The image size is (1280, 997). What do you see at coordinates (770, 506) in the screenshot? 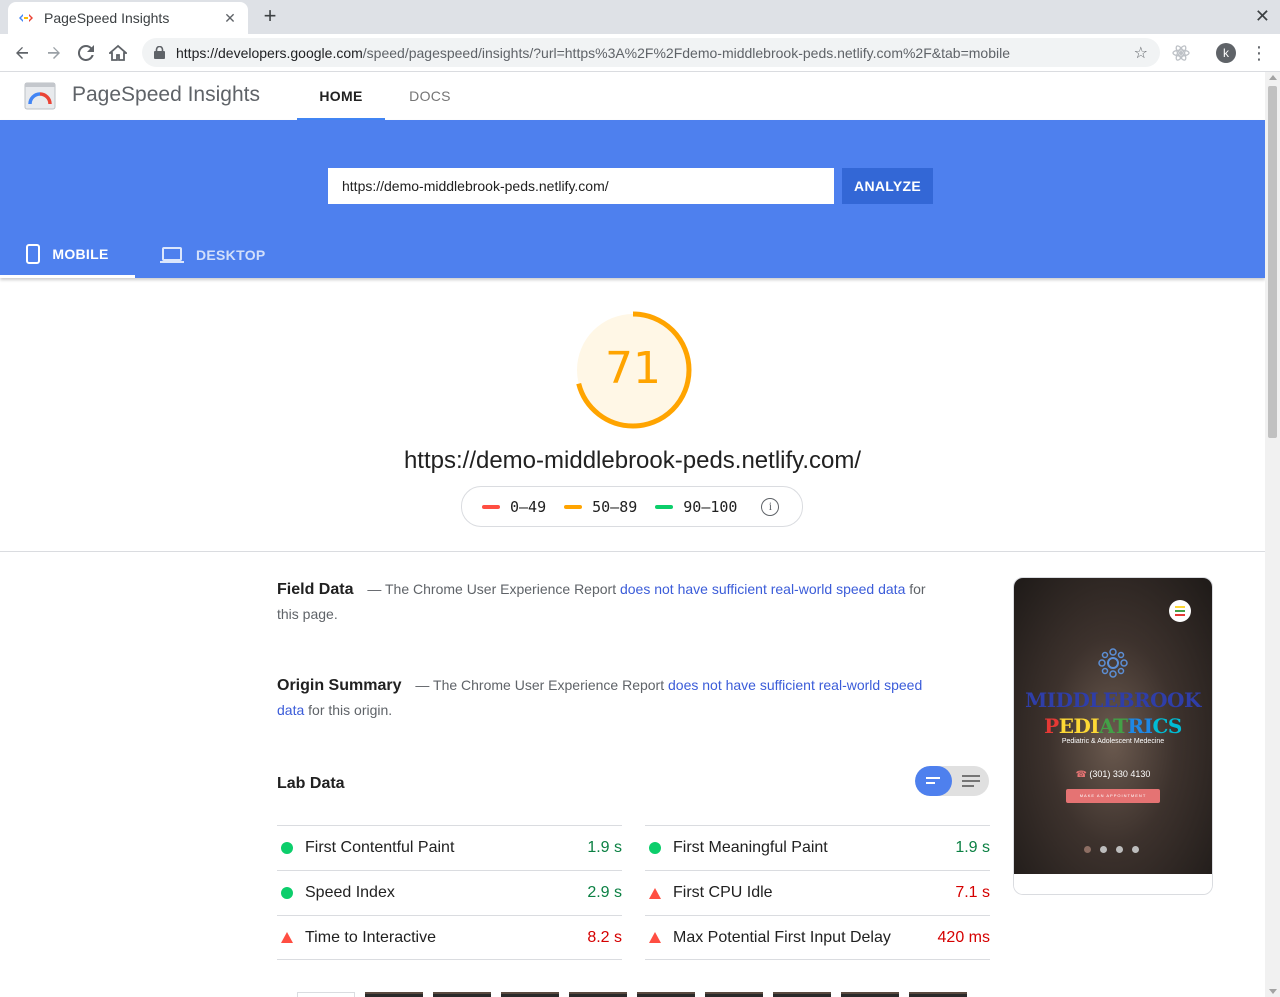
I see `info-icon: i` at bounding box center [770, 506].